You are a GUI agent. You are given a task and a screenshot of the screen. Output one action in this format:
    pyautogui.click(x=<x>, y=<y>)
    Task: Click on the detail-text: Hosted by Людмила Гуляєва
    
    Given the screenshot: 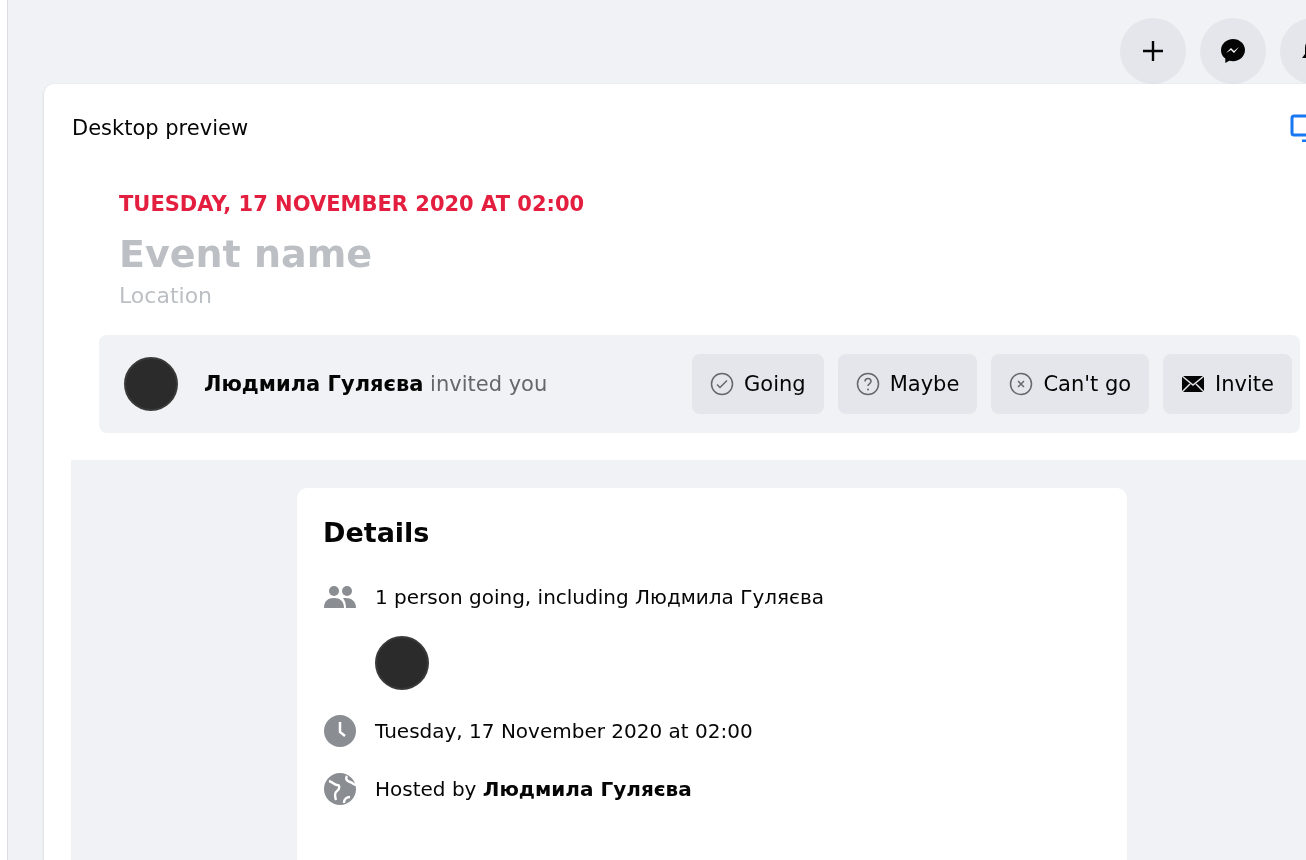 What is the action you would take?
    pyautogui.click(x=533, y=789)
    